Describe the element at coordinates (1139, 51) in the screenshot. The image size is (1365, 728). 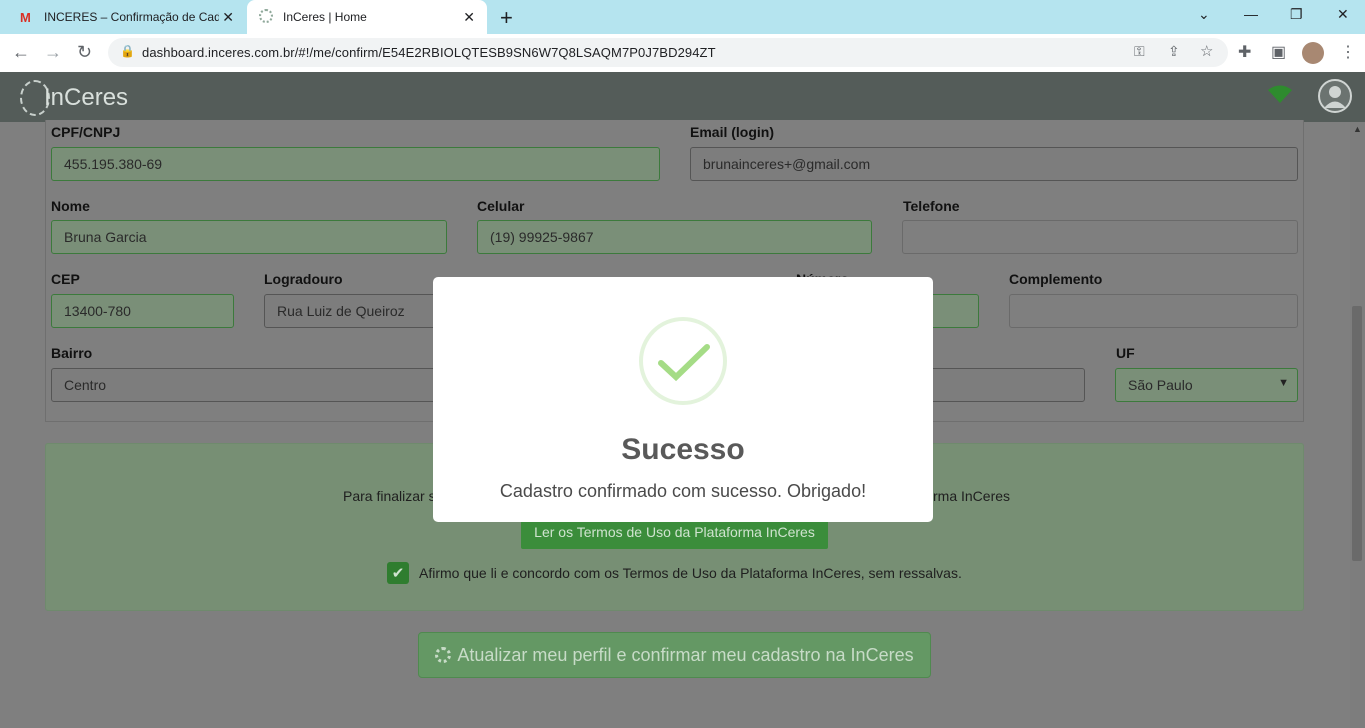
I see `key-icon: ⚿` at that location.